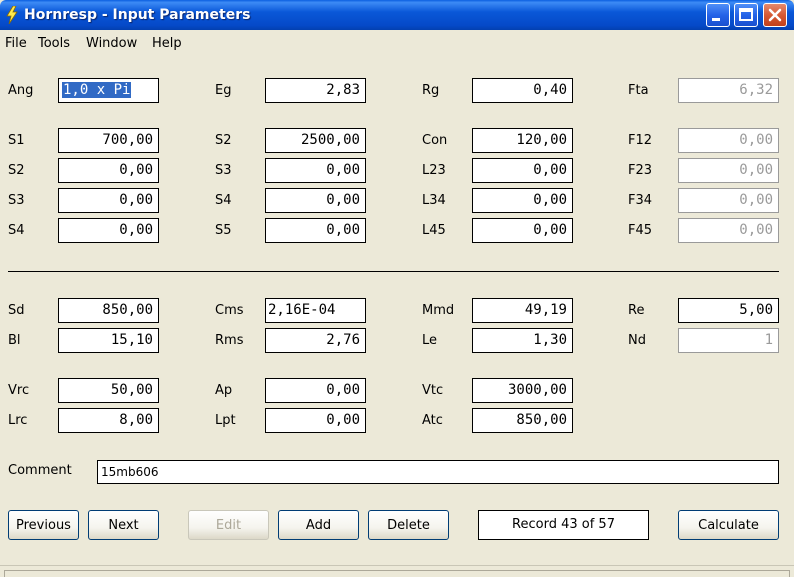 Image resolution: width=794 pixels, height=577 pixels. Describe the element at coordinates (225, 420) in the screenshot. I see `label-lpt: Lpt` at that location.